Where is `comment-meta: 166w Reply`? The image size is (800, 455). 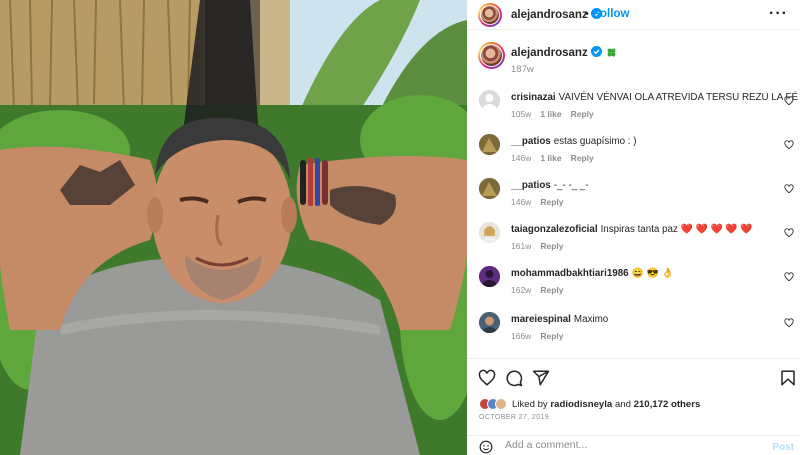
comment-meta: 166w Reply is located at coordinates (541, 336).